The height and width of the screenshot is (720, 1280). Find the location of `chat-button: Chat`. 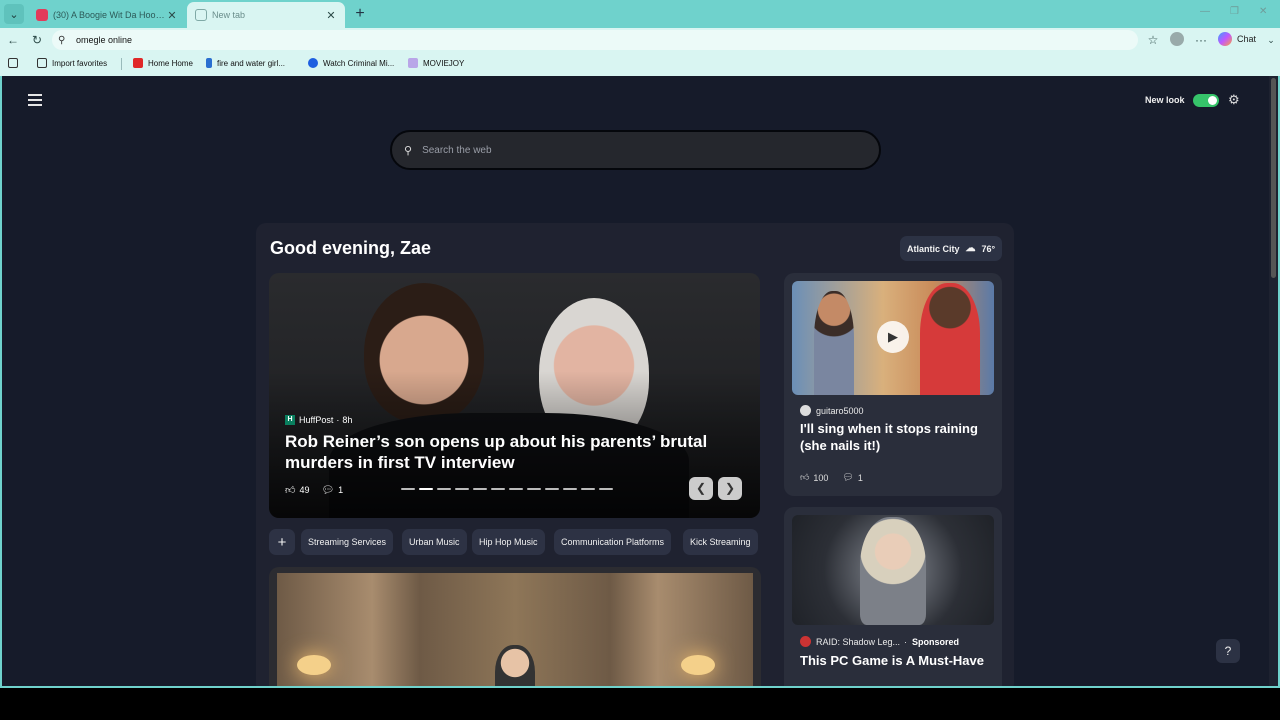

chat-button: Chat is located at coordinates (1237, 39).